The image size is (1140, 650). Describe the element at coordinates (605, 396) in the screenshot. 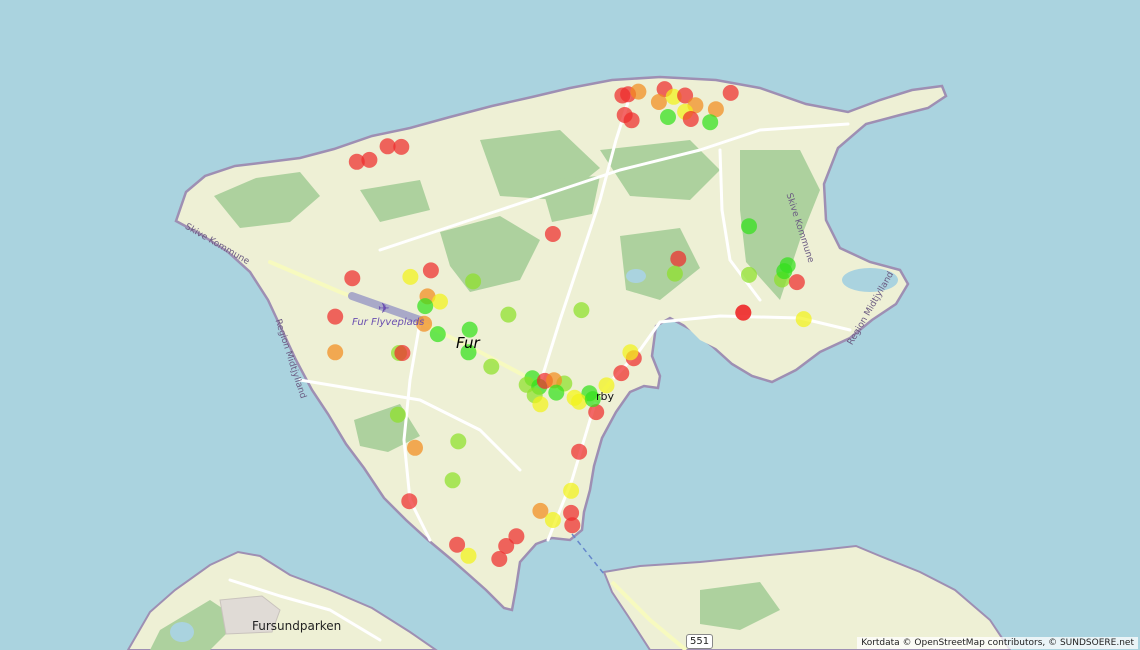

I see `town-label: rby` at that location.